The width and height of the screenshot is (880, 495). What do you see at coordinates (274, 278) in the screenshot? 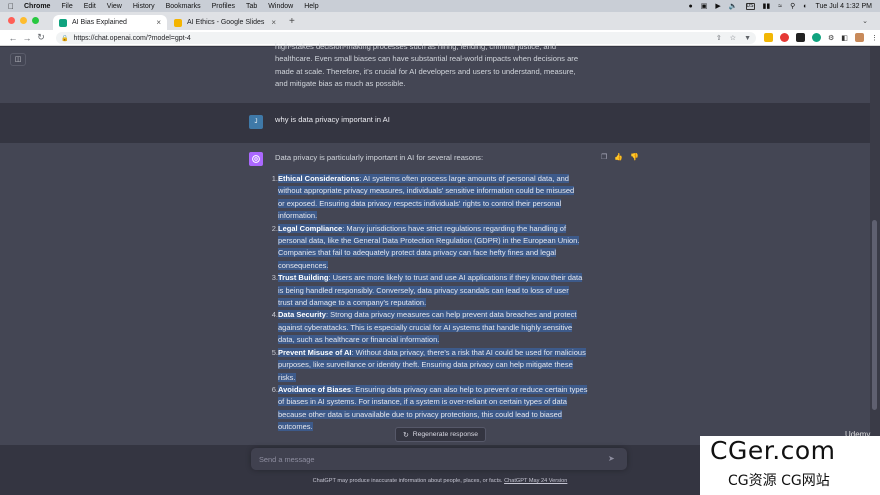
I see `list-number: 3.` at bounding box center [274, 278].